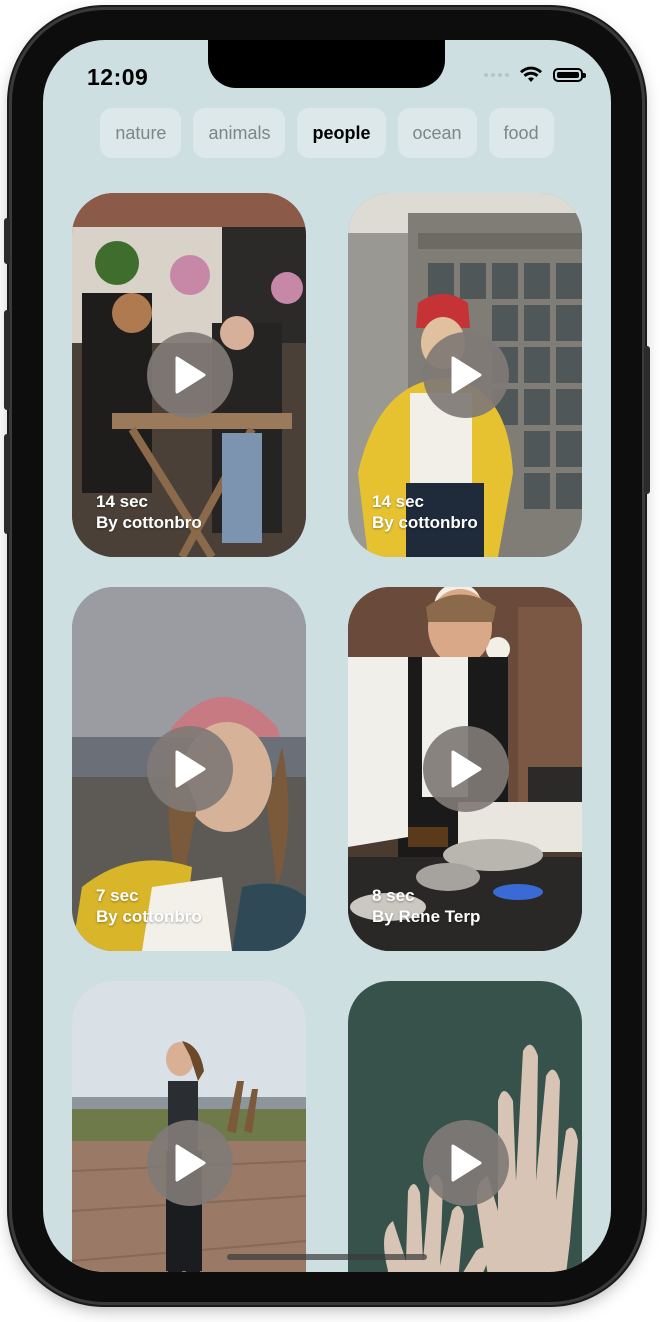 This screenshot has width=660, height=1322. Describe the element at coordinates (7, 241) in the screenshot. I see `silent-switch` at that location.